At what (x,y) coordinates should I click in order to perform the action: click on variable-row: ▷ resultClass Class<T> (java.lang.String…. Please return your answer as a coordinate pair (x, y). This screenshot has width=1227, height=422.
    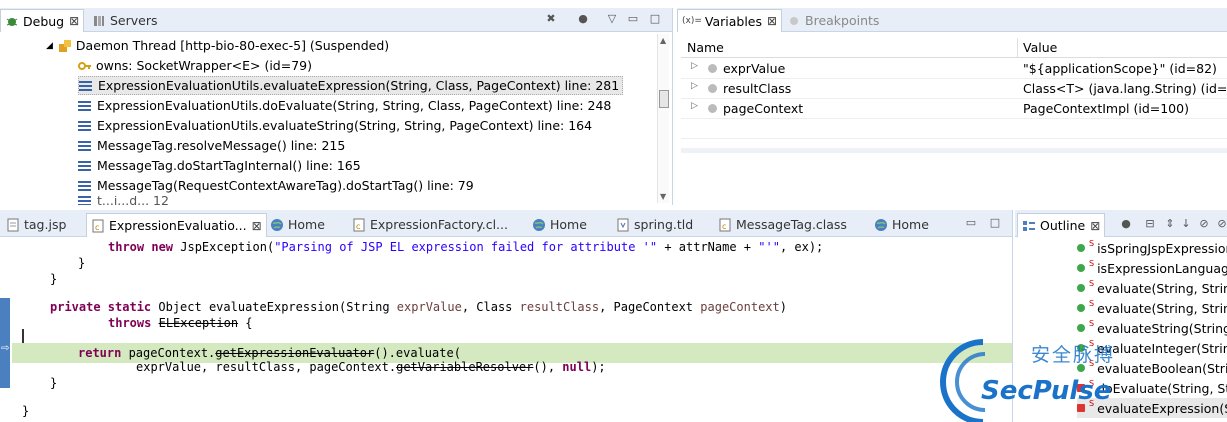
    Looking at the image, I should click on (954, 89).